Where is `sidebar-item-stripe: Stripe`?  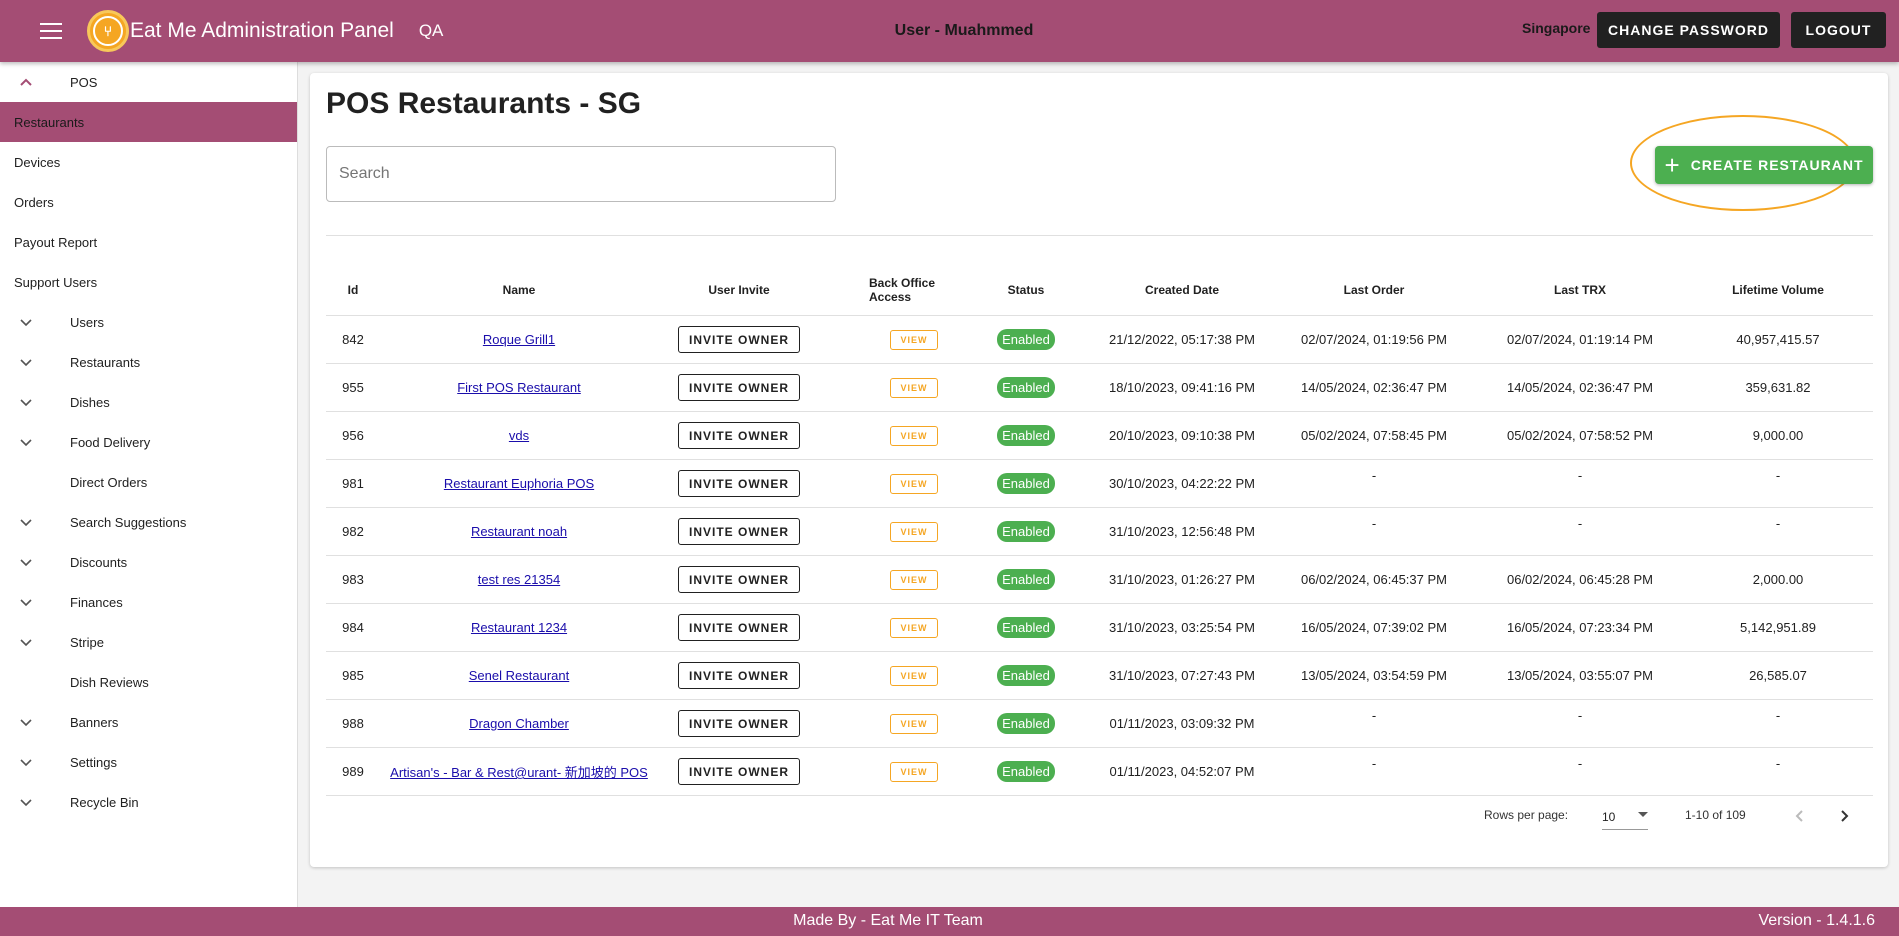
sidebar-item-stripe: Stripe is located at coordinates (148, 642).